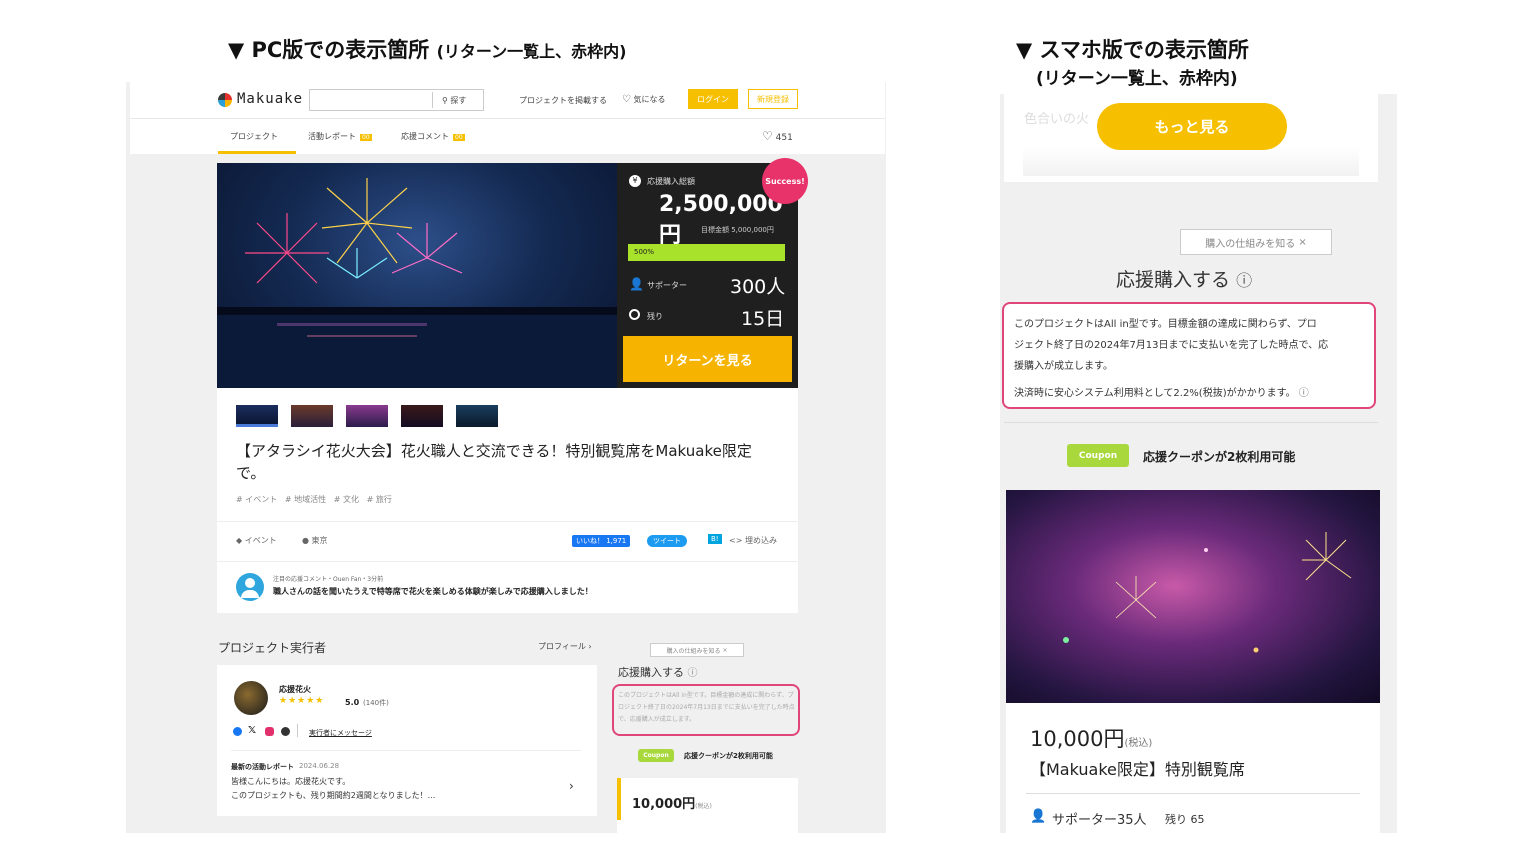 The height and width of the screenshot is (864, 1536). I want to click on mobile-caption-sub: (リターン一覧上、赤枠内), so click(1137, 79).